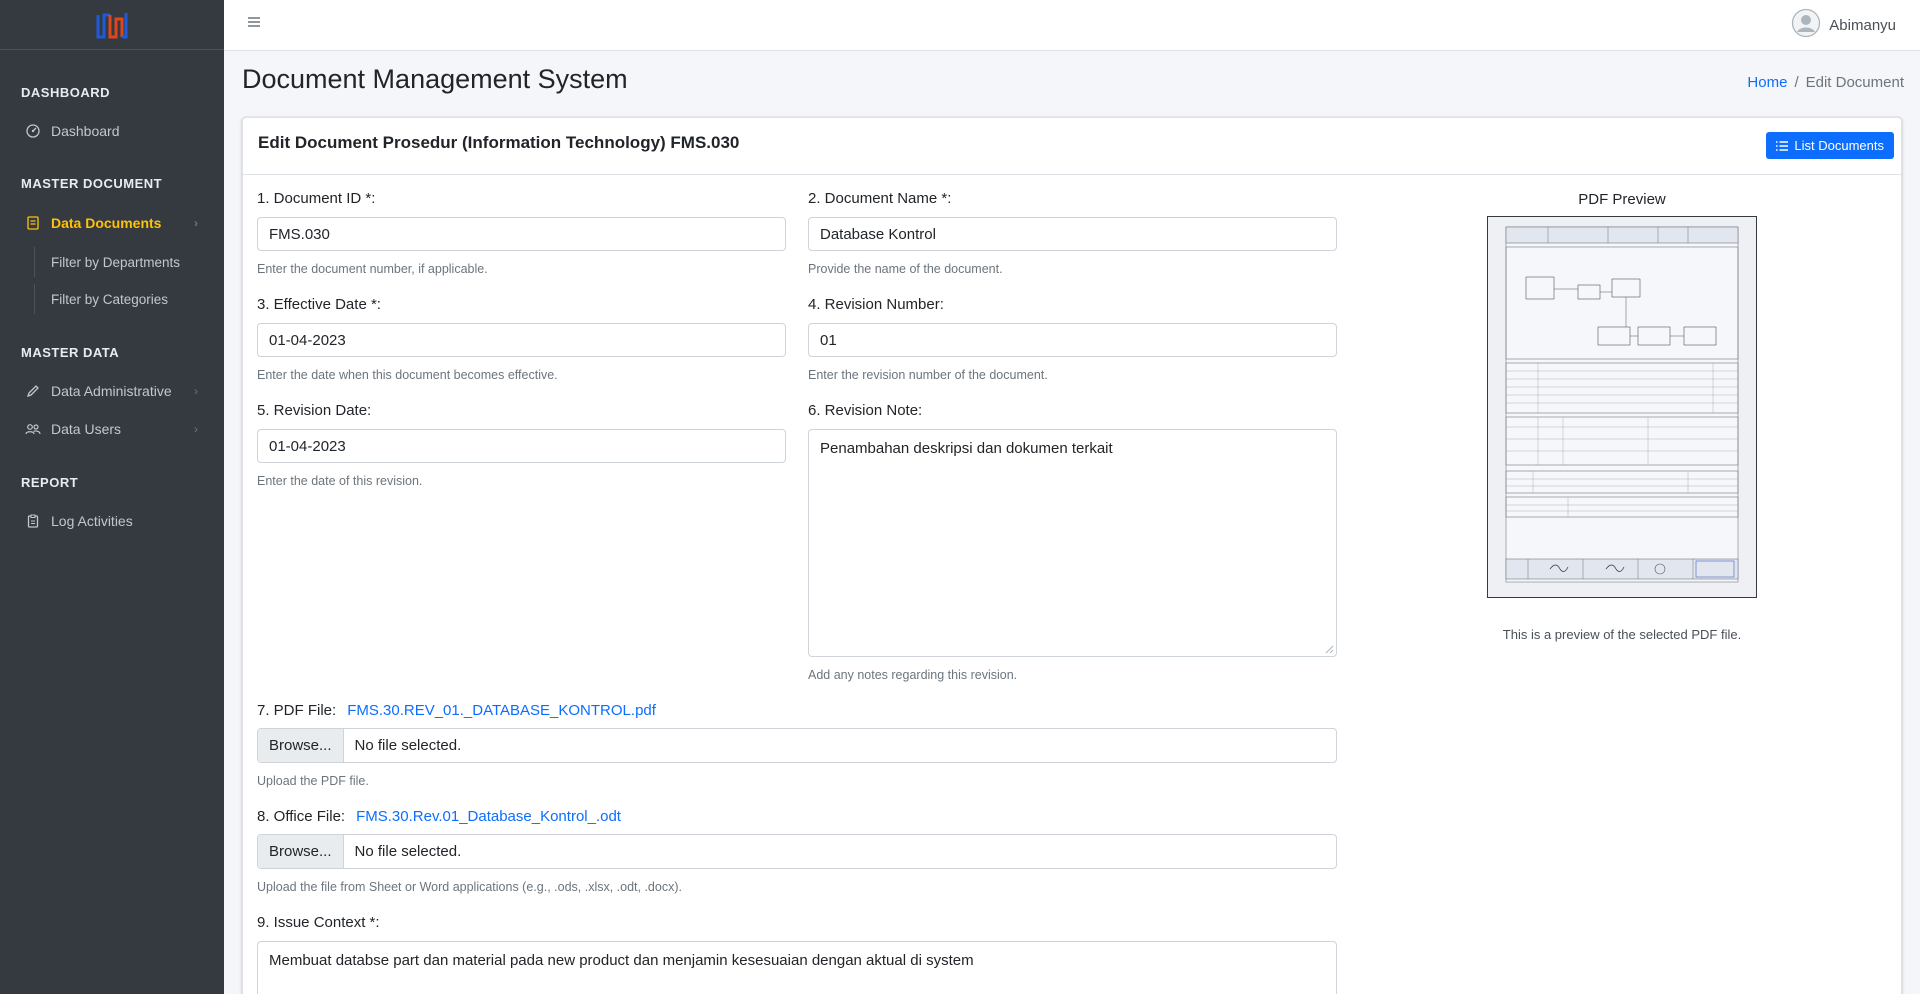 The height and width of the screenshot is (994, 1920). I want to click on section-dashboard: DASHBOARD, so click(65, 92).